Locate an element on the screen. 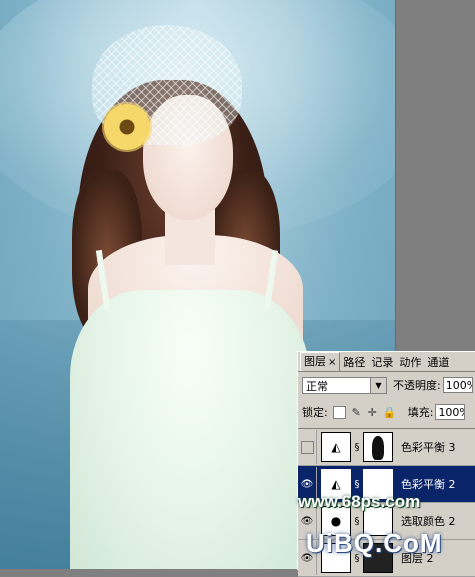  tab-paths-label: 路径 is located at coordinates (354, 362).